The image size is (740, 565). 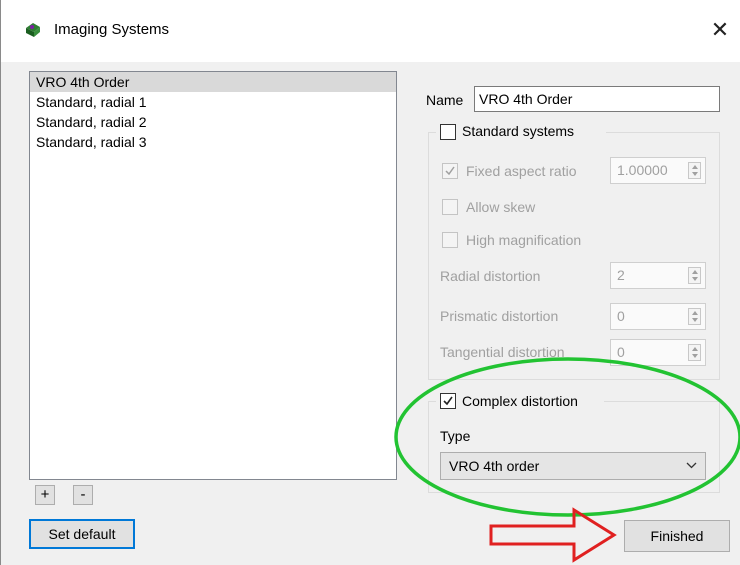 What do you see at coordinates (490, 276) in the screenshot?
I see `radial-distortion-label: Radial distortion` at bounding box center [490, 276].